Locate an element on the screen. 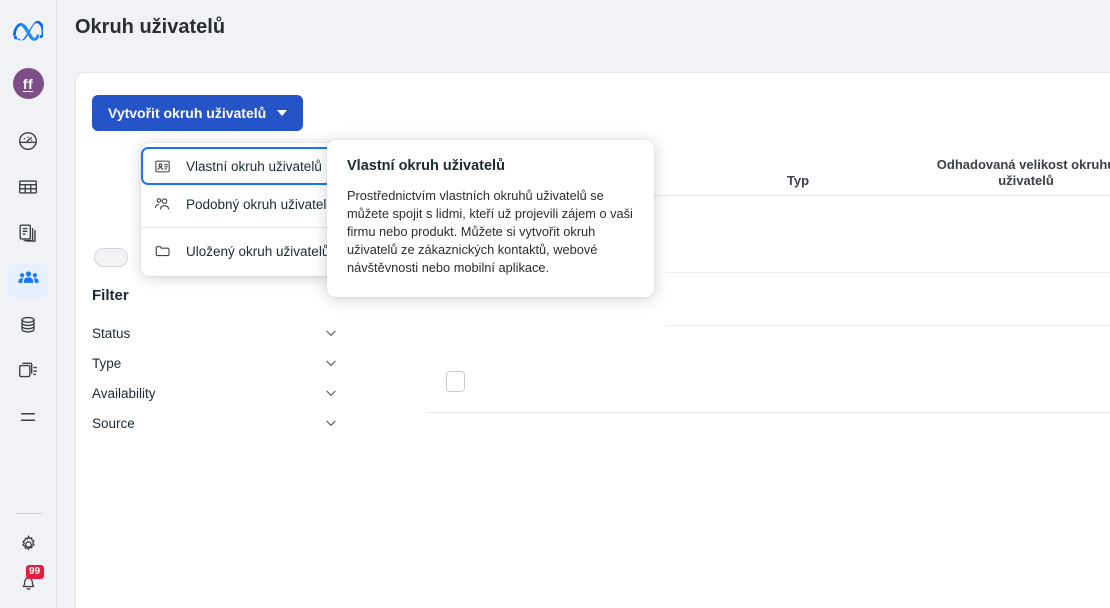  left-nav-rail: ff 99 is located at coordinates (28, 304).